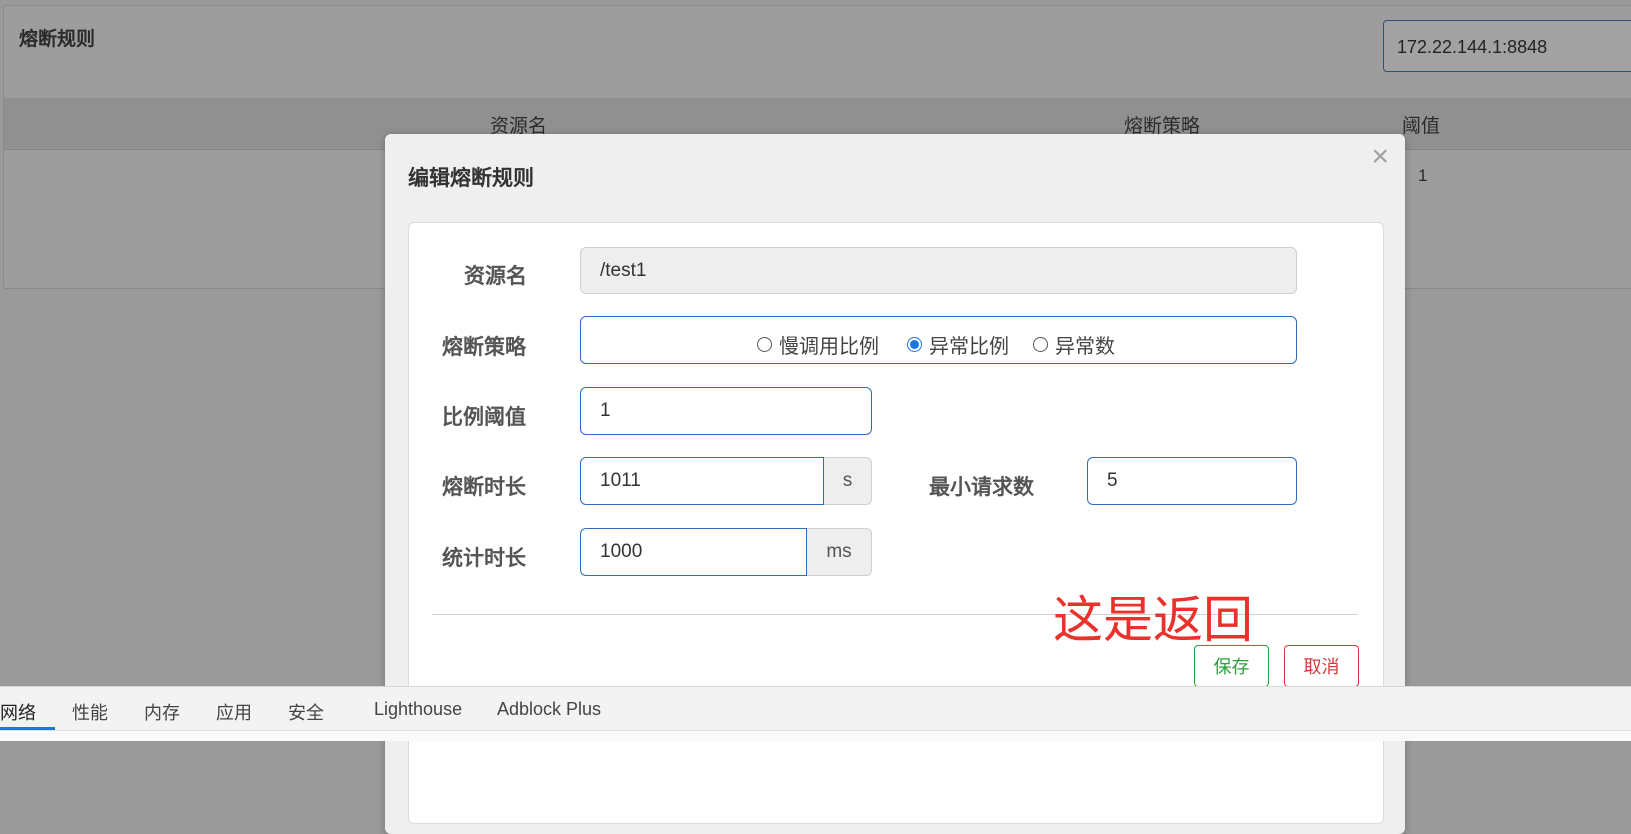 The height and width of the screenshot is (834, 1631). I want to click on break-duration-input: 1011, so click(702, 481).